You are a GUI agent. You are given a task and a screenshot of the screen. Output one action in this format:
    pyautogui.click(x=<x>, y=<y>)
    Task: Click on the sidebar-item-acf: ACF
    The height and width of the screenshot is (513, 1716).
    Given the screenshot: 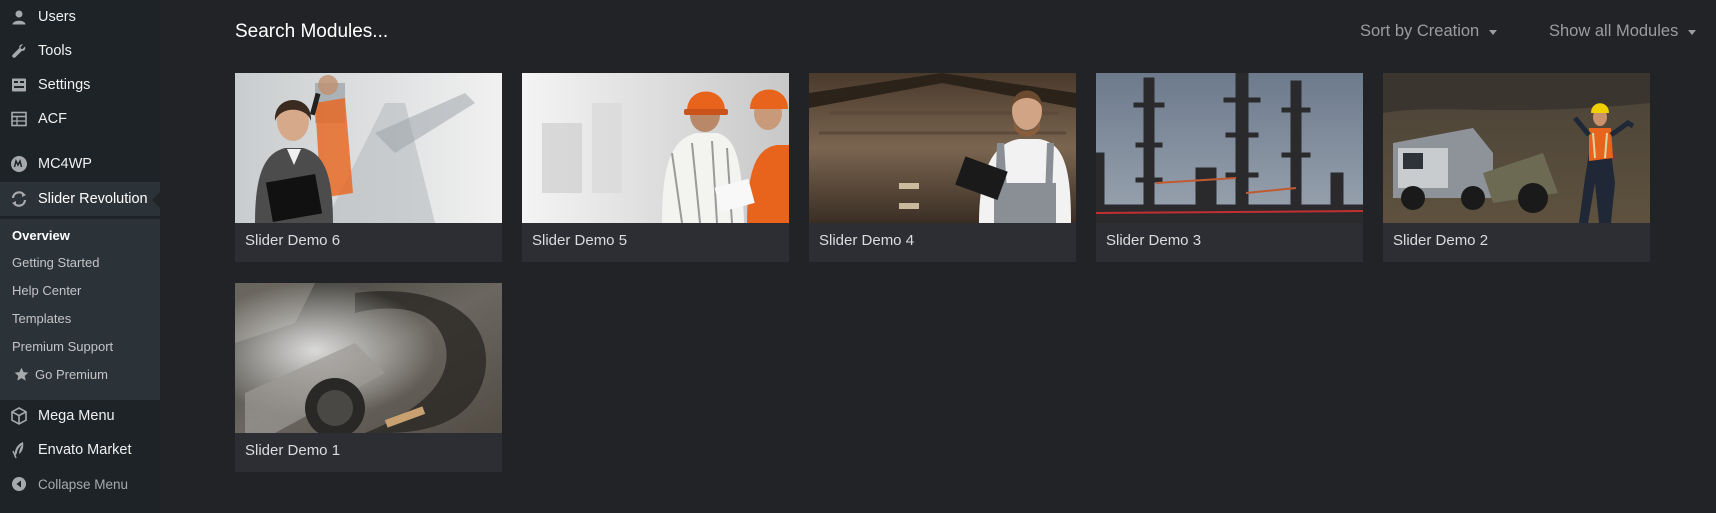 What is the action you would take?
    pyautogui.click(x=80, y=119)
    